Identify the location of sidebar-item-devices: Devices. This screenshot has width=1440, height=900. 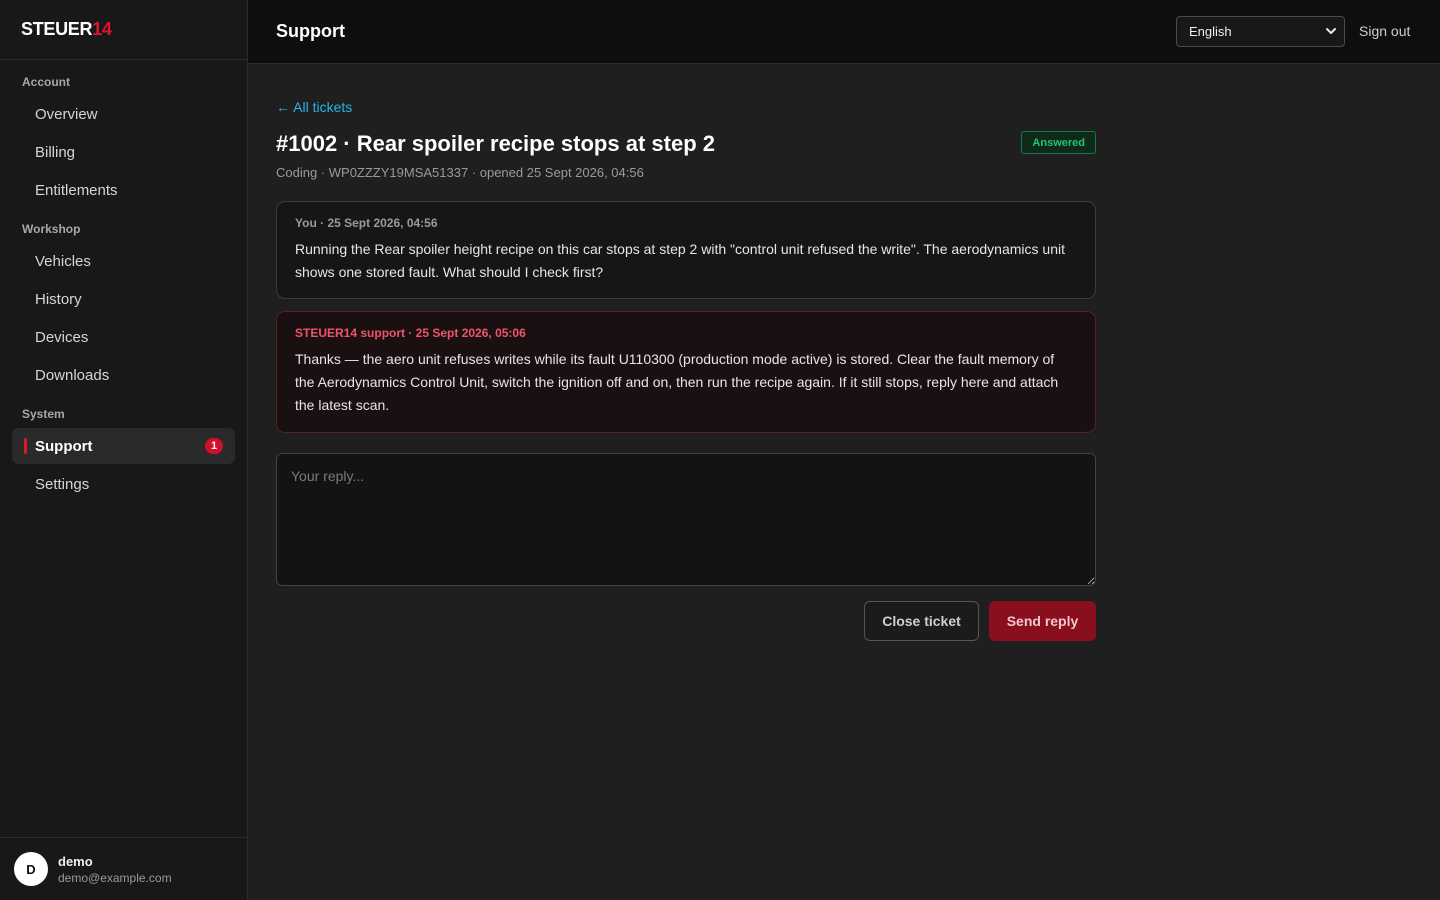
(123, 337).